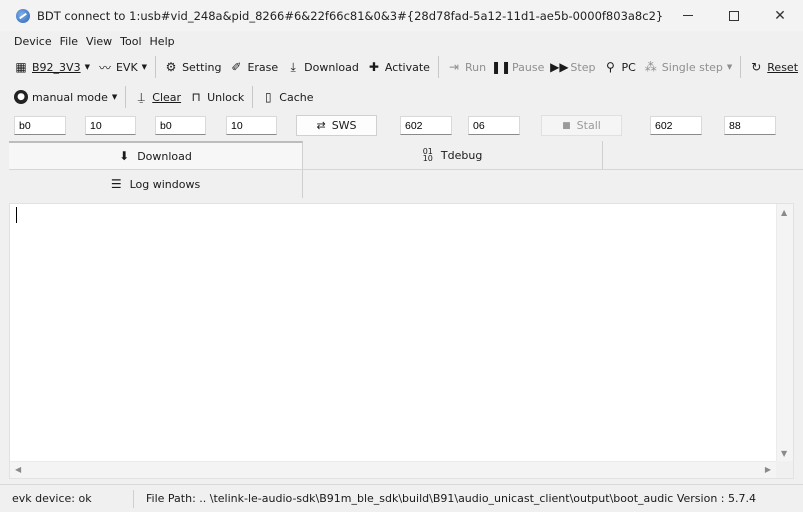 This screenshot has height=512, width=803. I want to click on vertical-scrollbar: ▲ ▼, so click(784, 333).